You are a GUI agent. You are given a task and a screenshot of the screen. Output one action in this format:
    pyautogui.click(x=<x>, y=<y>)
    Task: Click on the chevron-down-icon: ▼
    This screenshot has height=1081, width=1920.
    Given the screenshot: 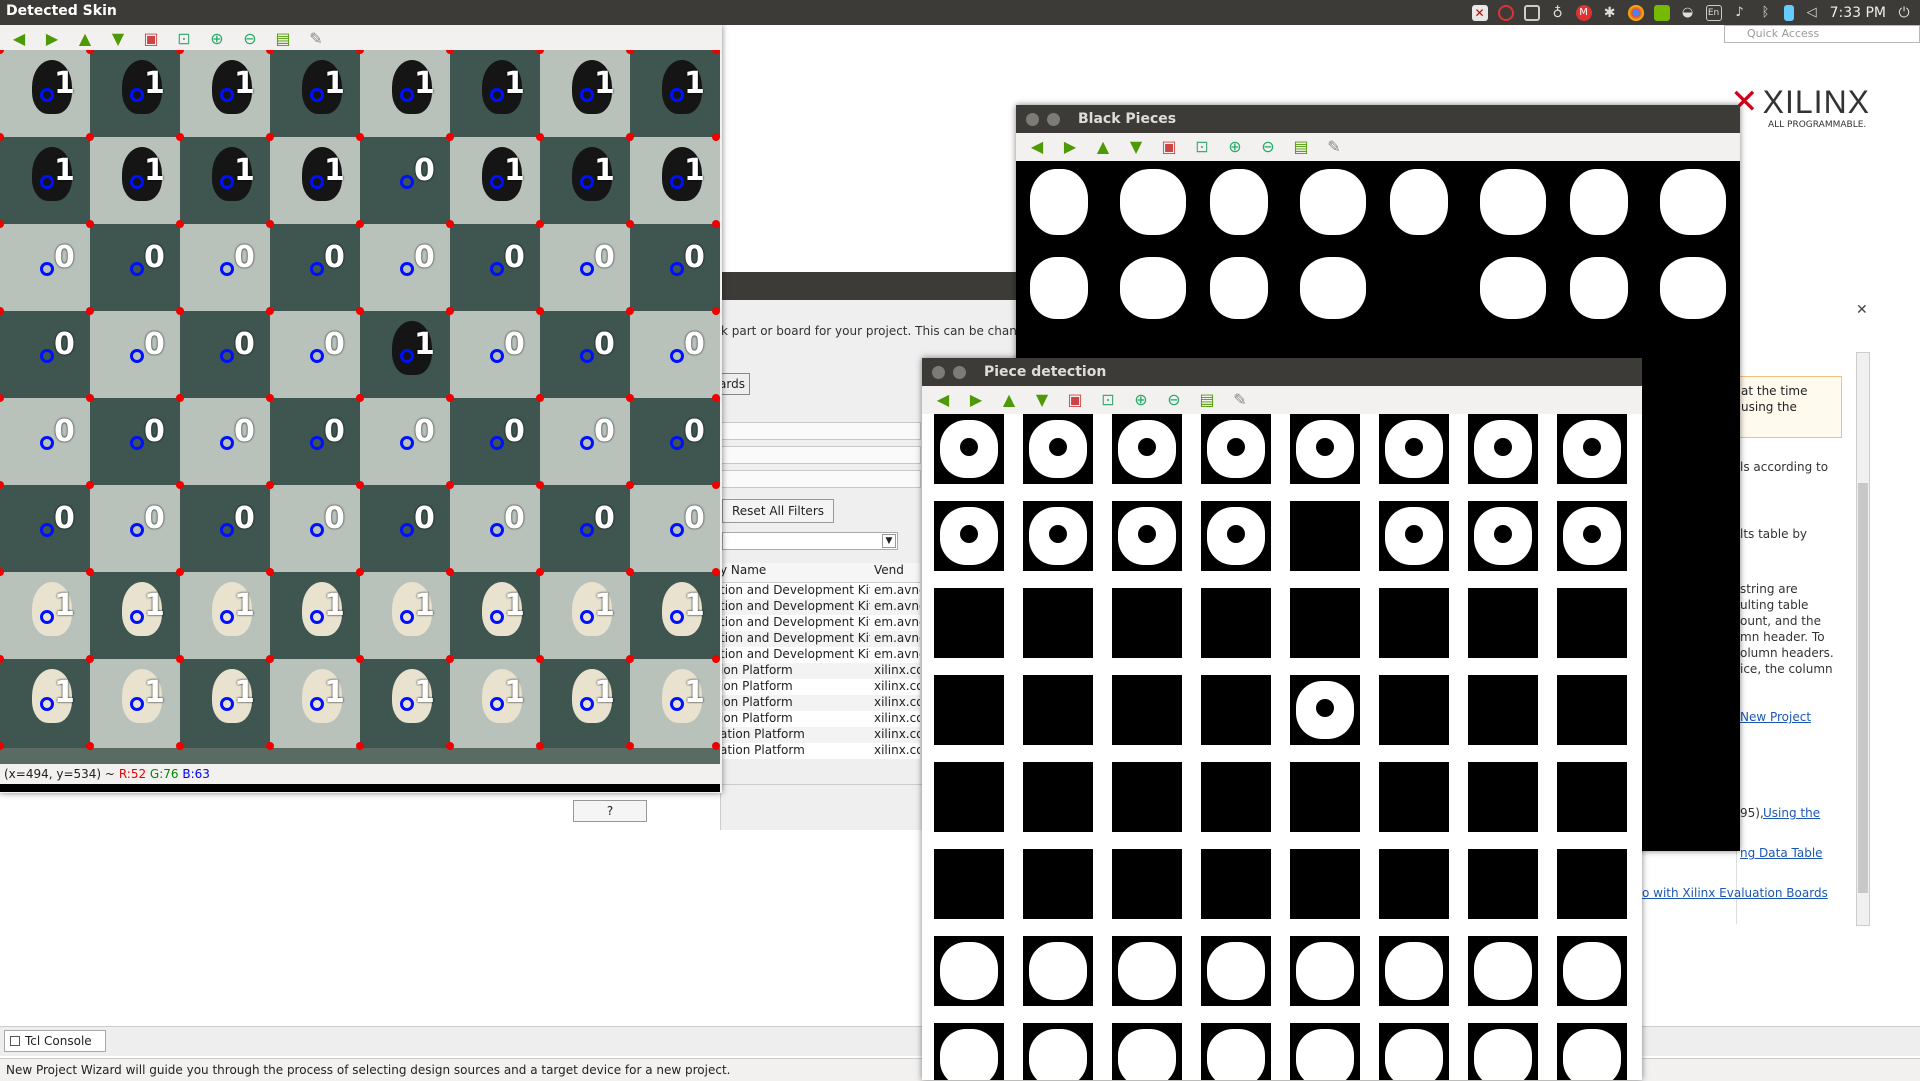 What is the action you would take?
    pyautogui.click(x=889, y=541)
    